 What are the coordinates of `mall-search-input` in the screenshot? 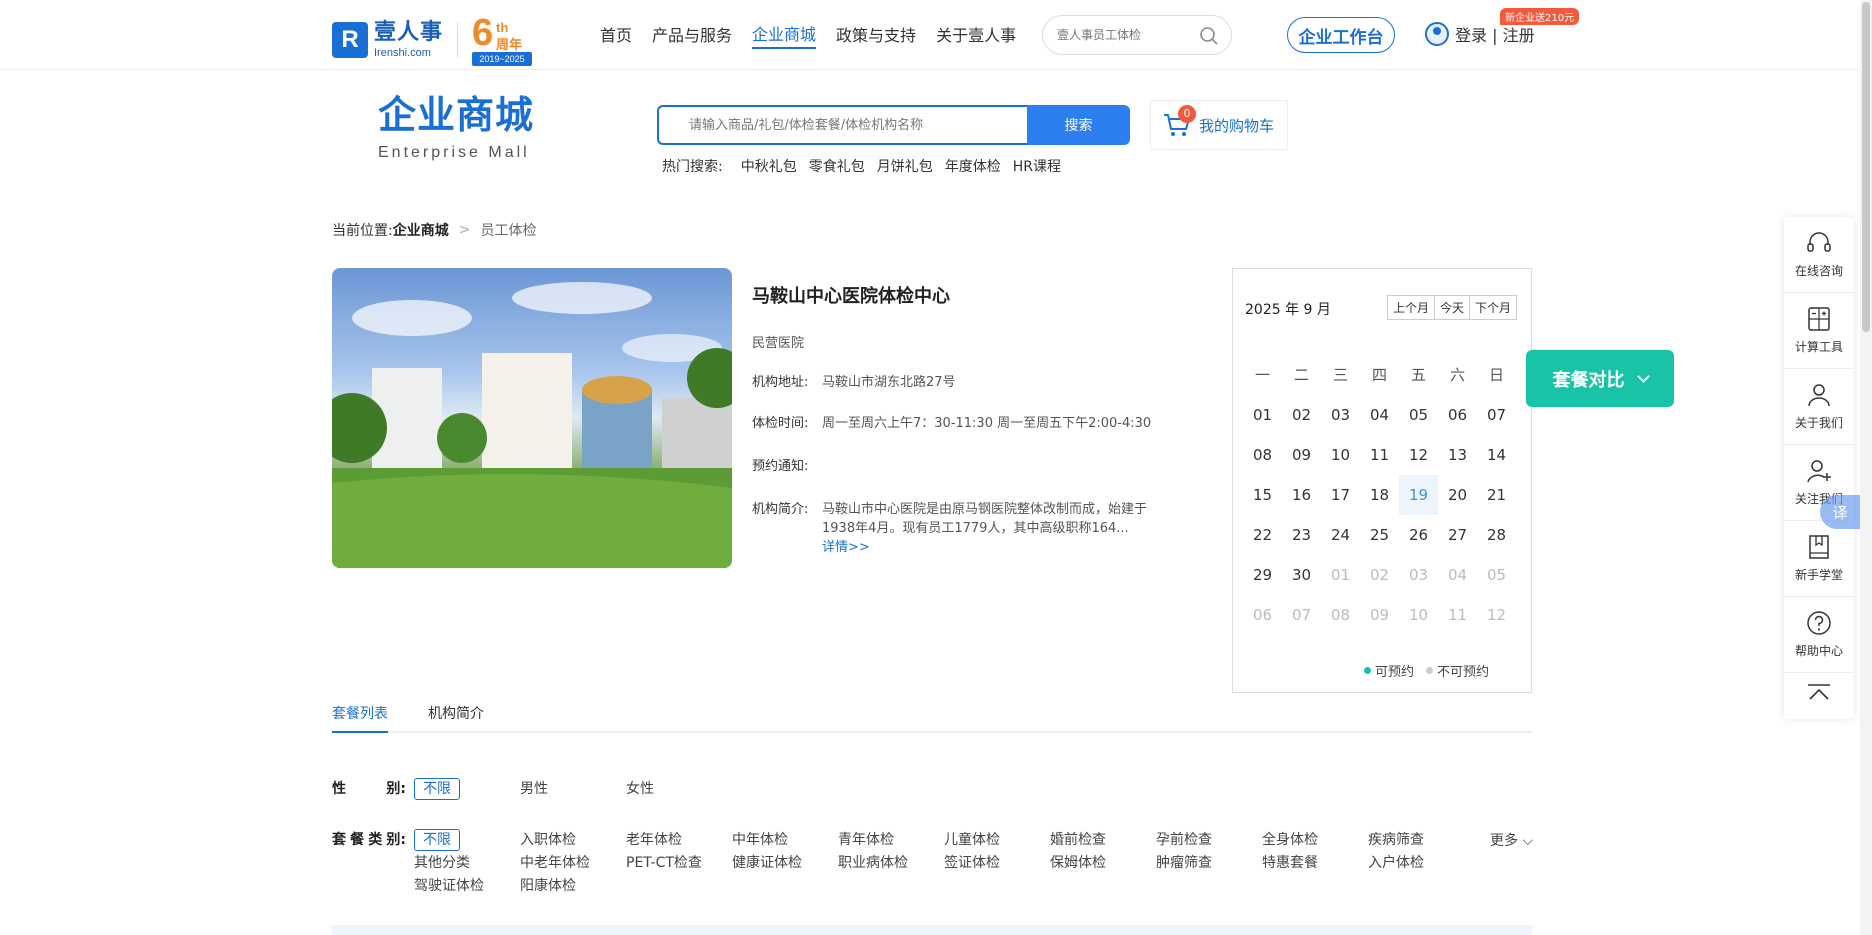 It's located at (842, 125).